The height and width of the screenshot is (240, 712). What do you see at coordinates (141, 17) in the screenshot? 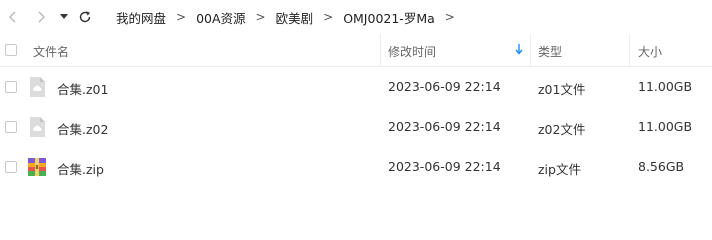
I see `breadcrumb-item: 我的网盘` at bounding box center [141, 17].